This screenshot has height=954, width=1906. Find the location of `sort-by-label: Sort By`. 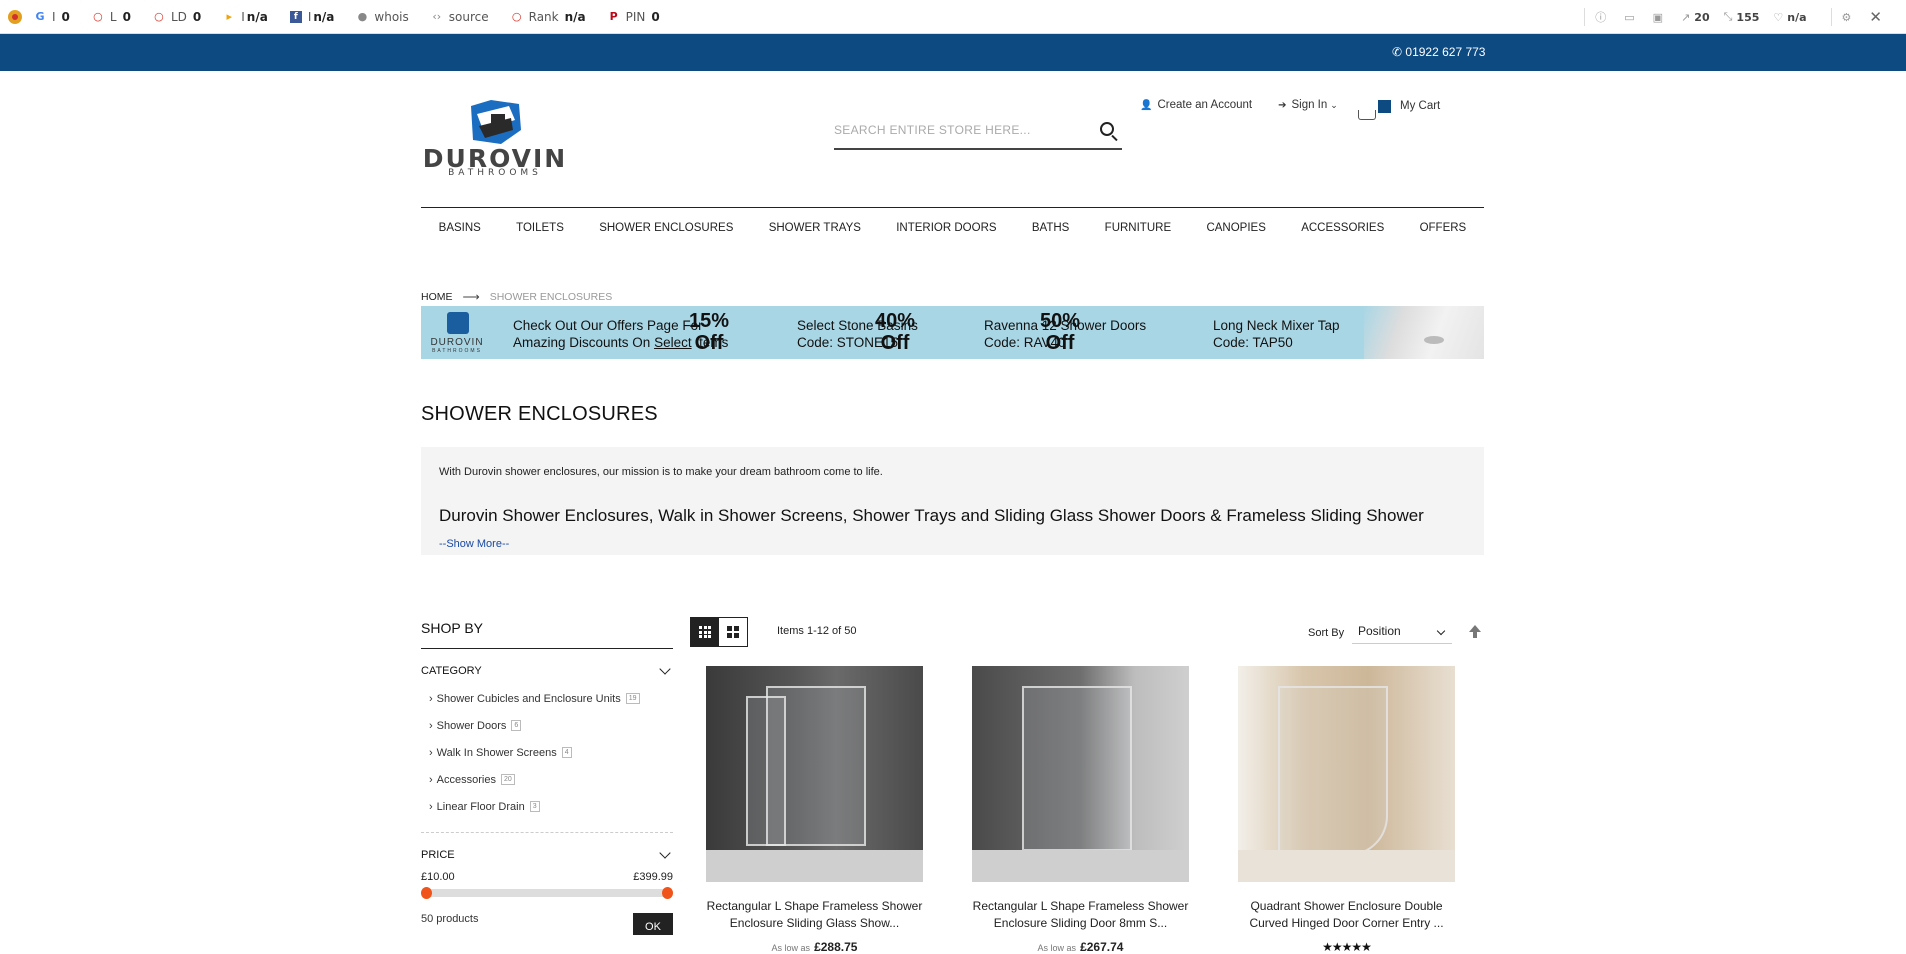

sort-by-label: Sort By is located at coordinates (1326, 633).